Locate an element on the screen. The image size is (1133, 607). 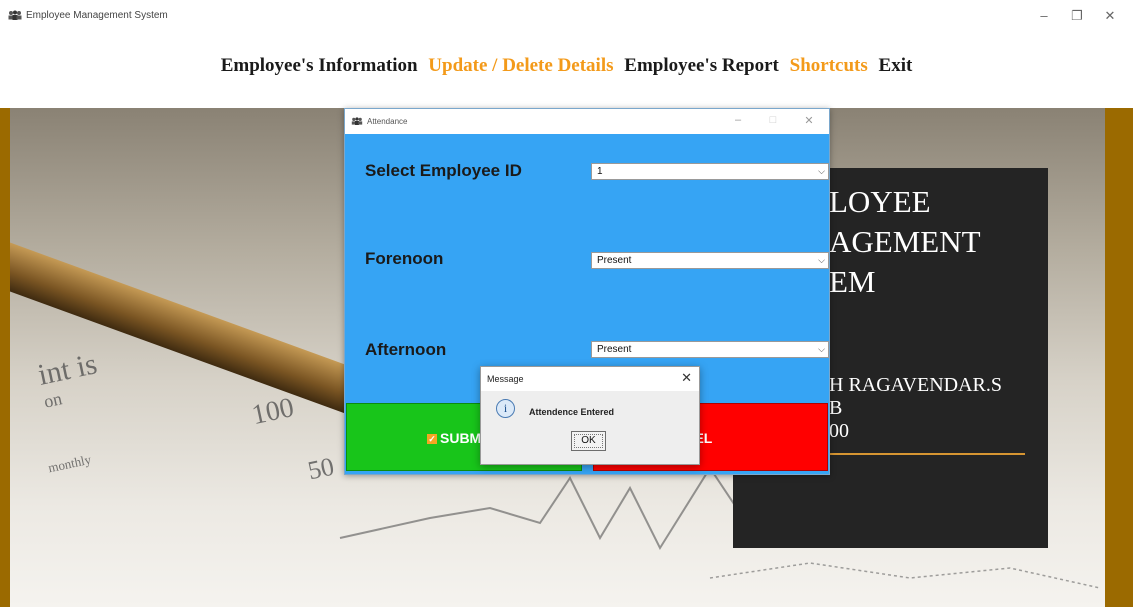
app-title: Employee Management System is located at coordinates (97, 15).